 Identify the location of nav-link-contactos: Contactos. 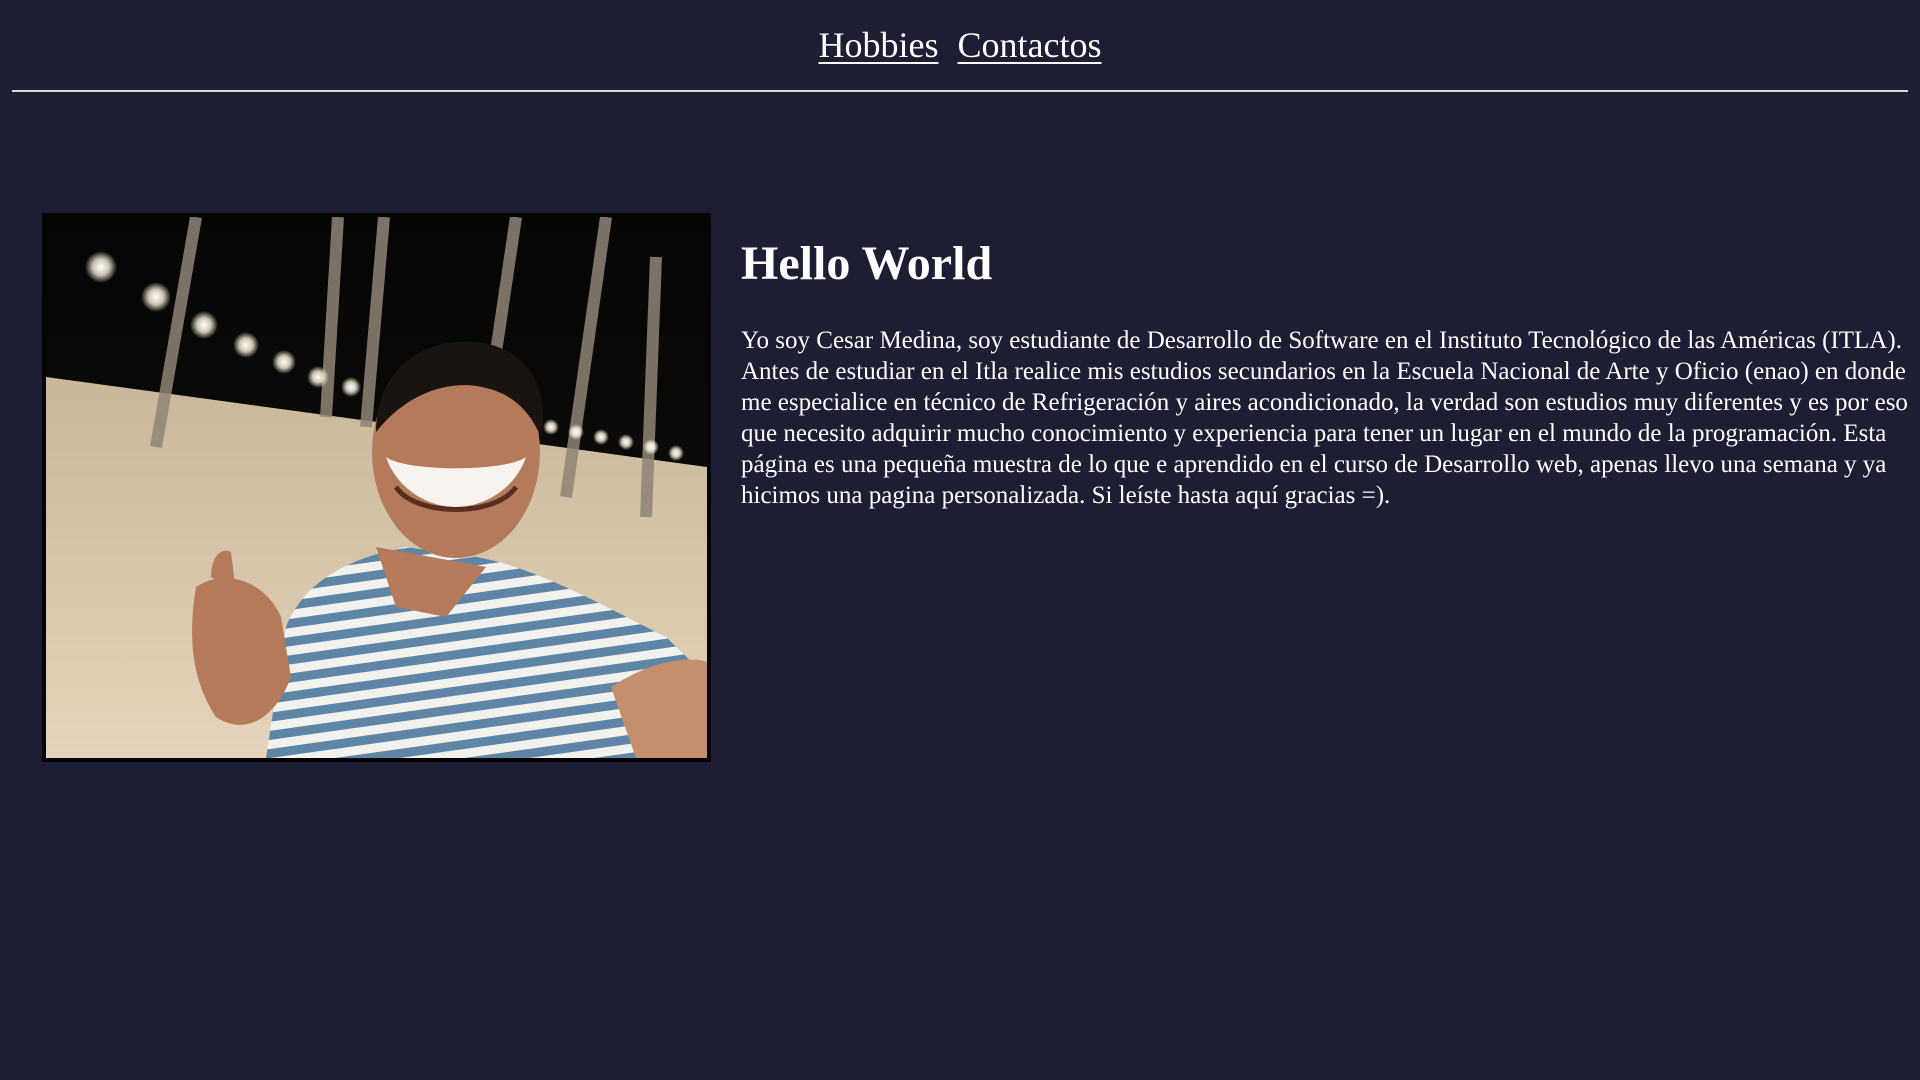
(1030, 45).